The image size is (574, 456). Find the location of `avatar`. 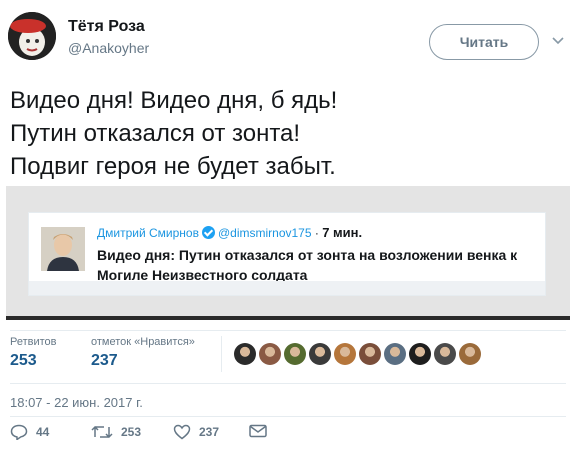

avatar is located at coordinates (32, 36).